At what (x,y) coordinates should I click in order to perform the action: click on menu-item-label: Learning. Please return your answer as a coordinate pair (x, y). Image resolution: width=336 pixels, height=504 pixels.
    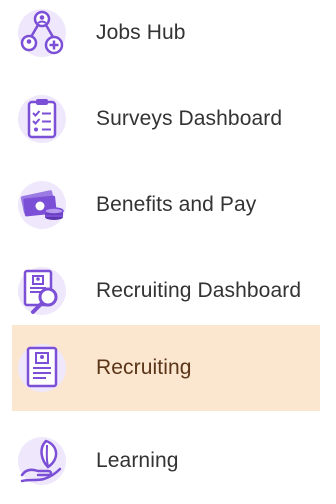
    Looking at the image, I should click on (137, 460).